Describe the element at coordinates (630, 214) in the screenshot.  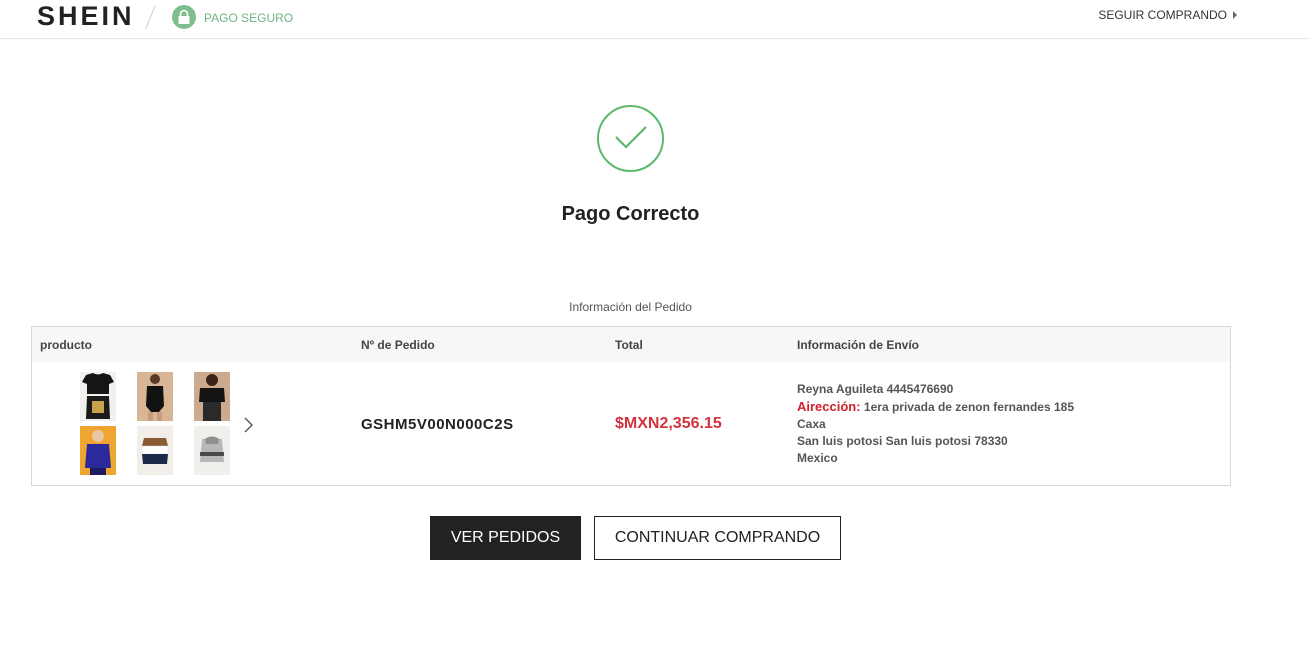
I see `page-title: Pago Correcto` at that location.